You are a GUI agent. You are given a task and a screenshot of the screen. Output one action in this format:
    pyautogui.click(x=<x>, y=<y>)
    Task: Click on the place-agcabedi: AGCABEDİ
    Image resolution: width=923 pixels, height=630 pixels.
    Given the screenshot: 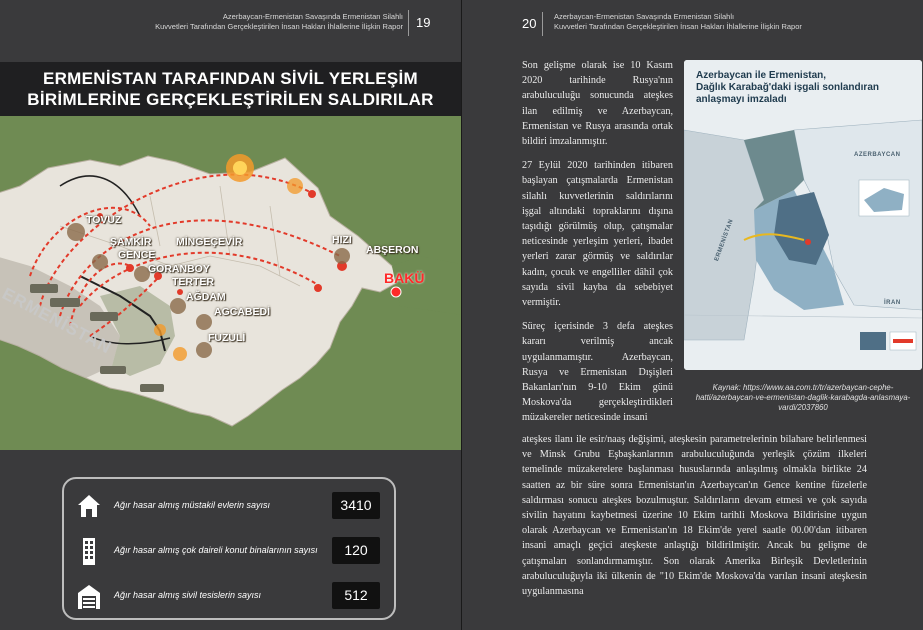 What is the action you would take?
    pyautogui.click(x=242, y=312)
    